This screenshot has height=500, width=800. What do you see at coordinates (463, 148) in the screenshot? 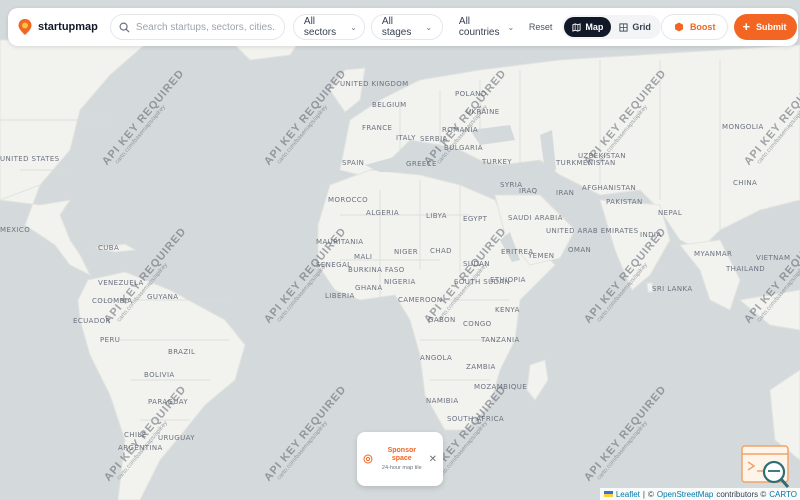
I see `country-label: BULGARIA` at bounding box center [463, 148].